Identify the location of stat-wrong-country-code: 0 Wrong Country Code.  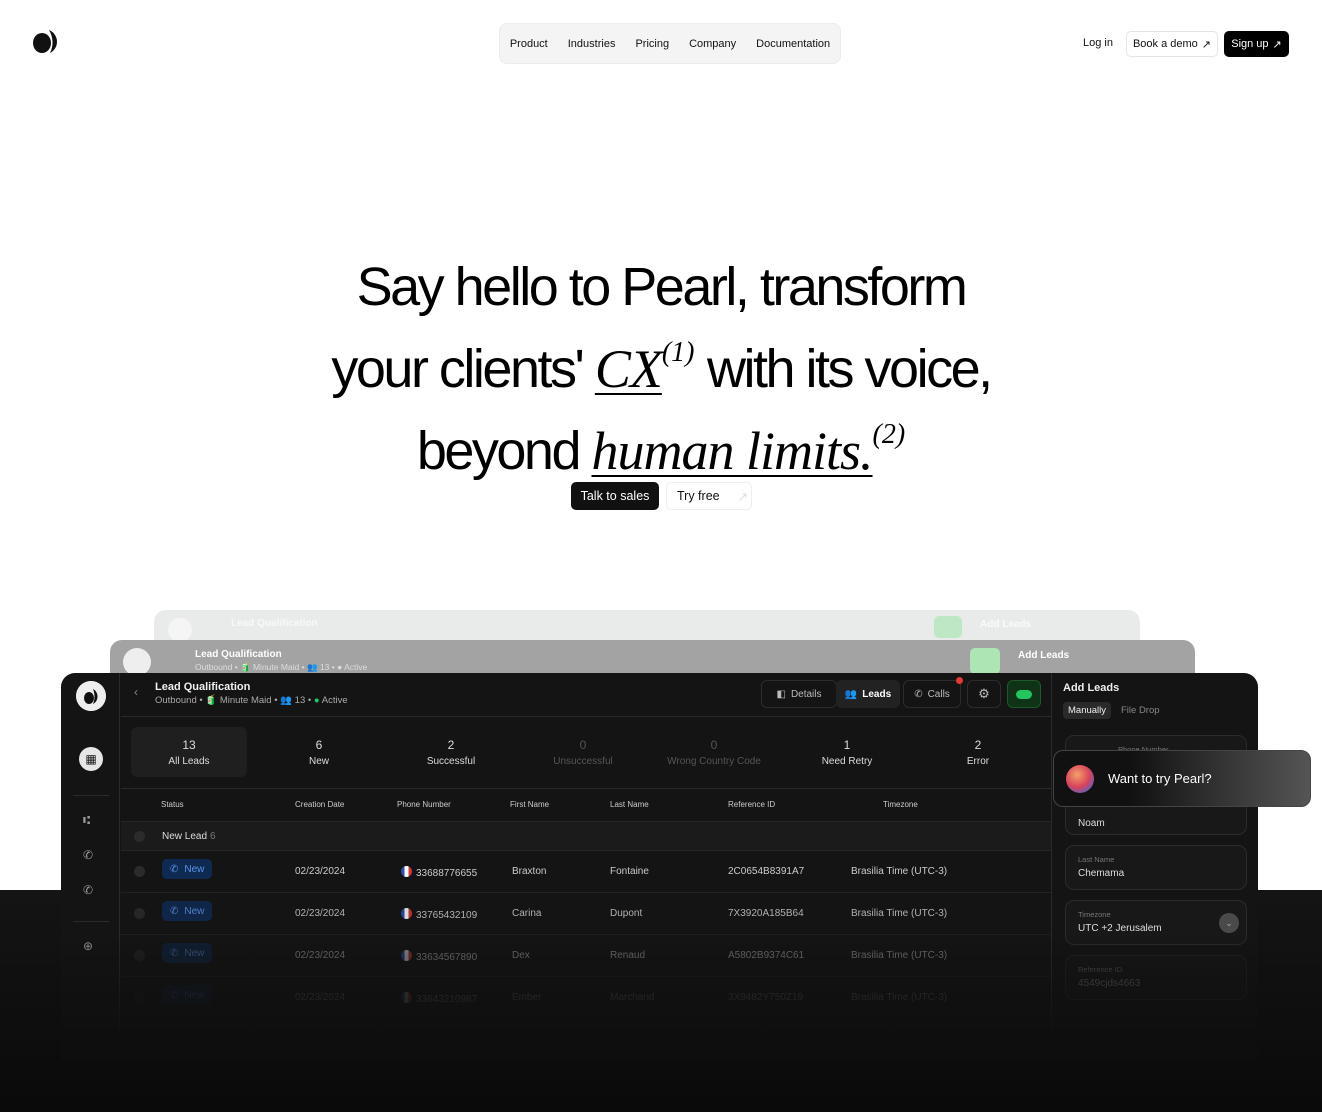
(714, 752).